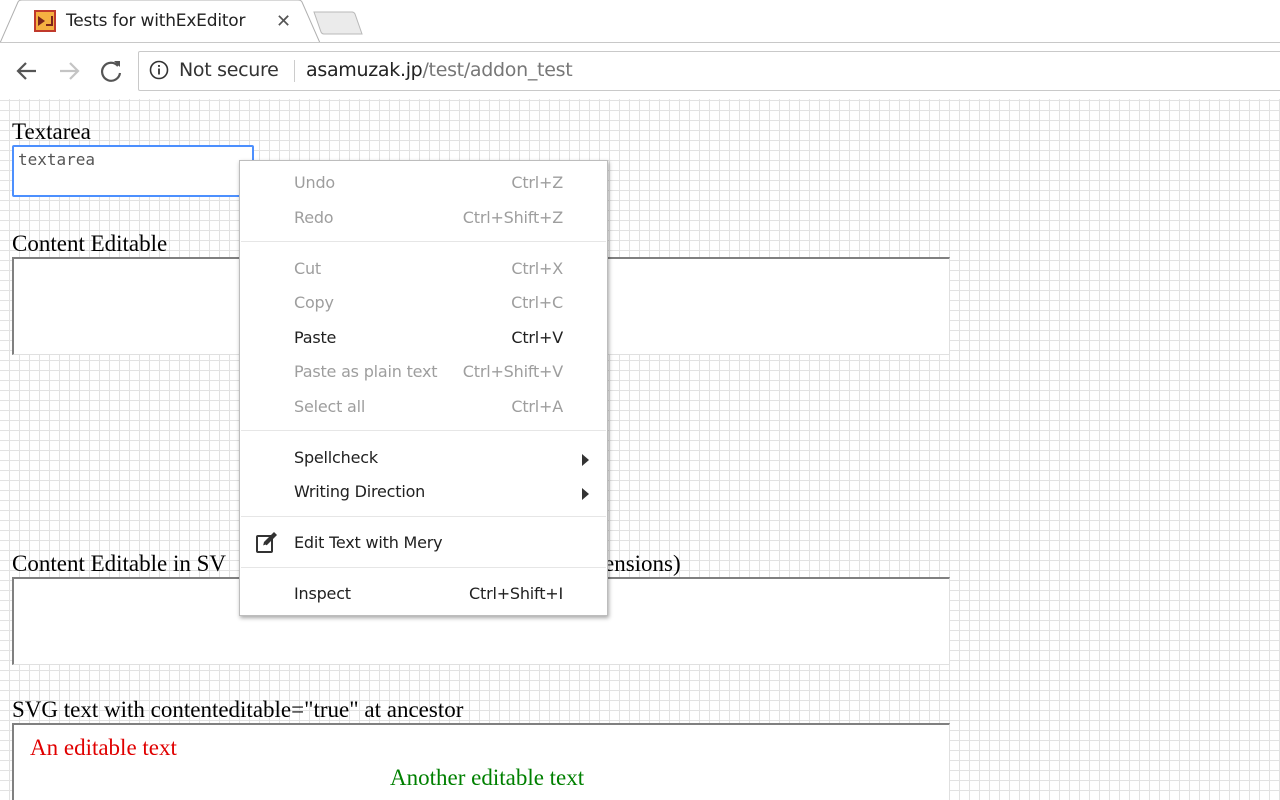 The width and height of the screenshot is (1280, 800). What do you see at coordinates (512, 371) in the screenshot?
I see `menu-shortcut: Ctrl+Shift+V` at bounding box center [512, 371].